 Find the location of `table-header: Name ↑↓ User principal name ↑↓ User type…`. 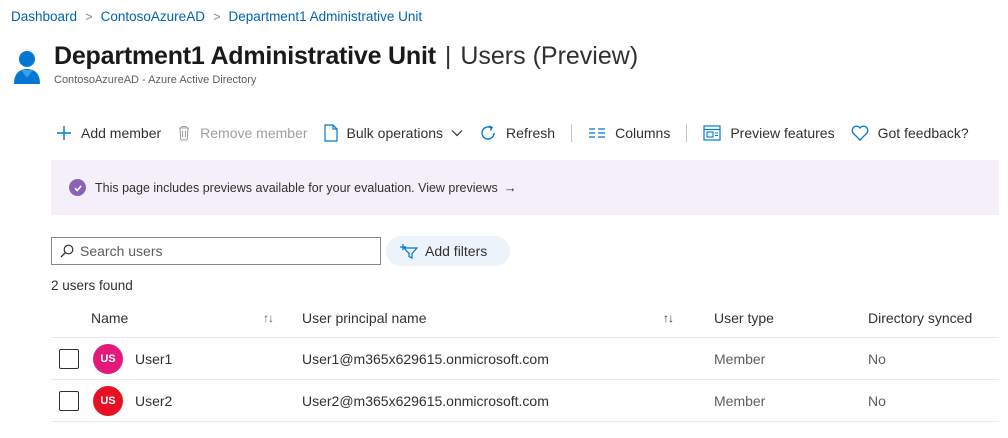

table-header: Name ↑↓ User principal name ↑↓ User type… is located at coordinates (525, 318).